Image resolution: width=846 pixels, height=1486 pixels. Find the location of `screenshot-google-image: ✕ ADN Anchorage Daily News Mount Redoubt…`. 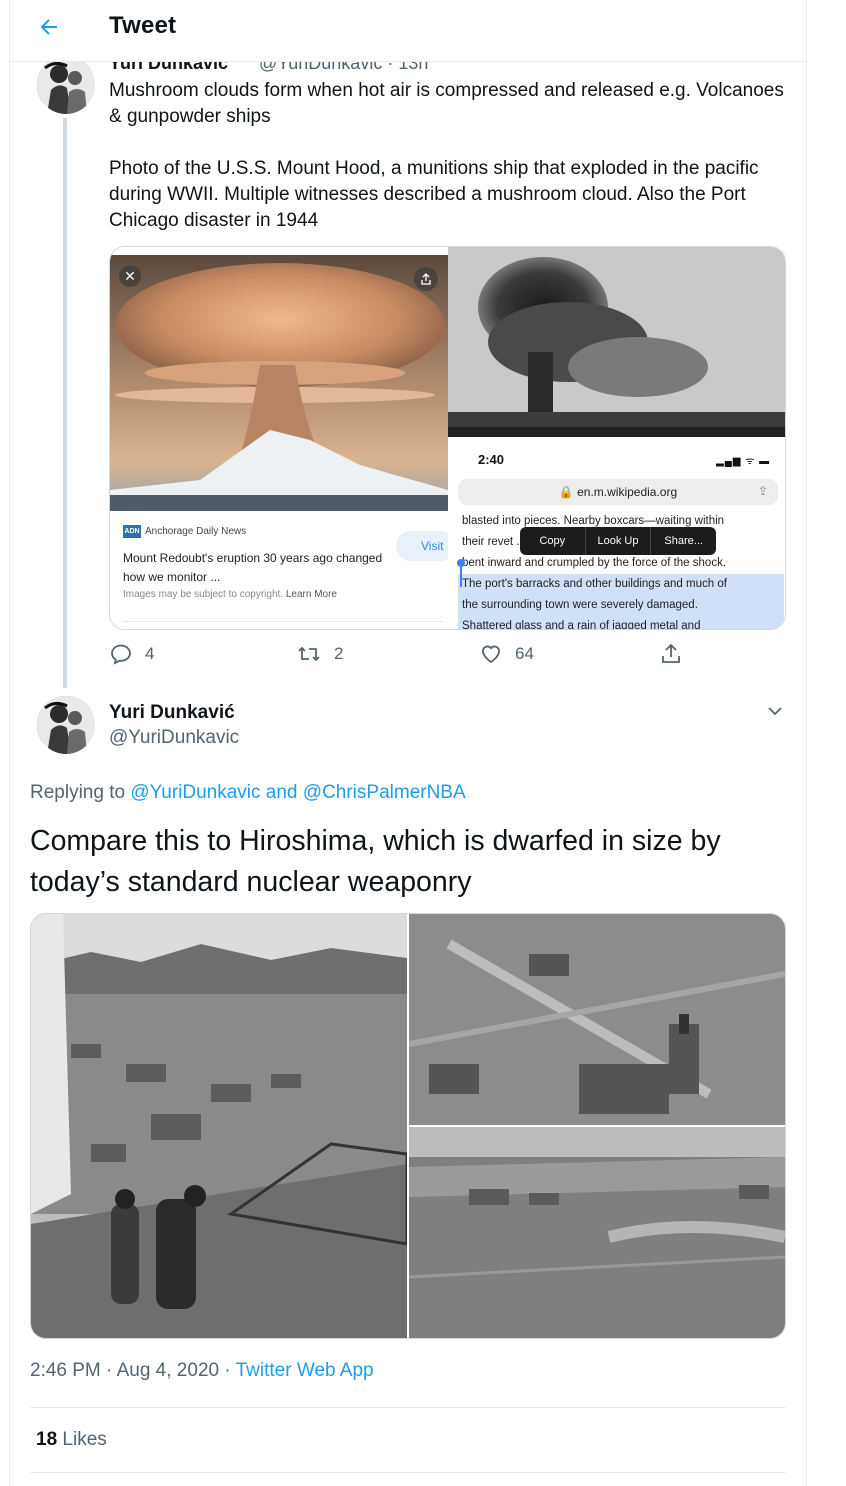

screenshot-google-image: ✕ ADN Anchorage Daily News Mount Redoubt… is located at coordinates (283, 438).